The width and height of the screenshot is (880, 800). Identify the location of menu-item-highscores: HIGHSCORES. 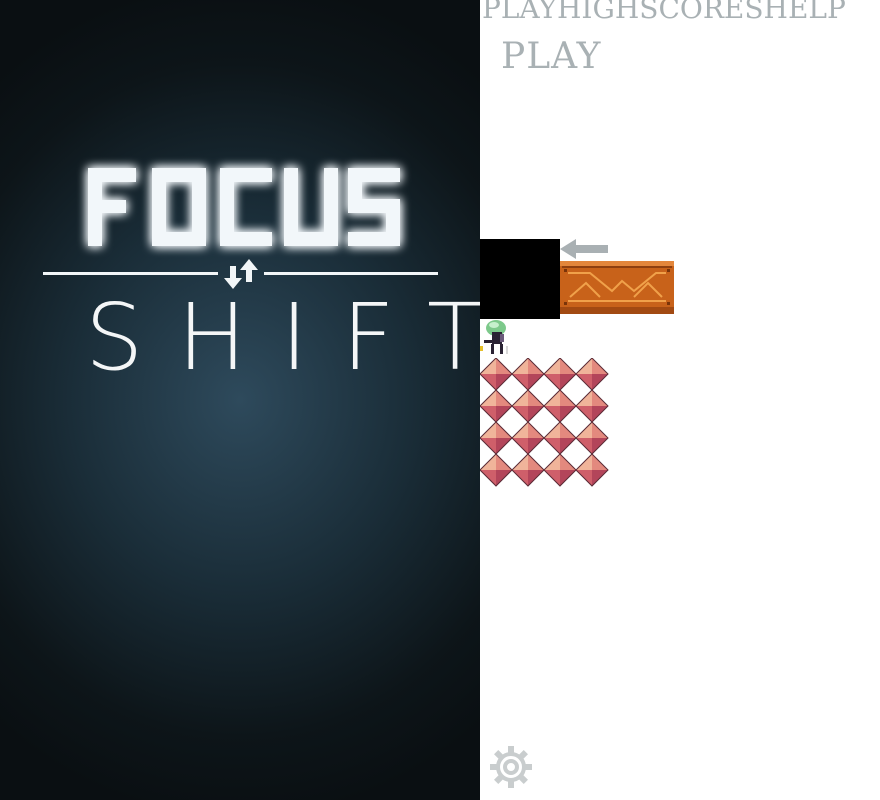
(660, 12).